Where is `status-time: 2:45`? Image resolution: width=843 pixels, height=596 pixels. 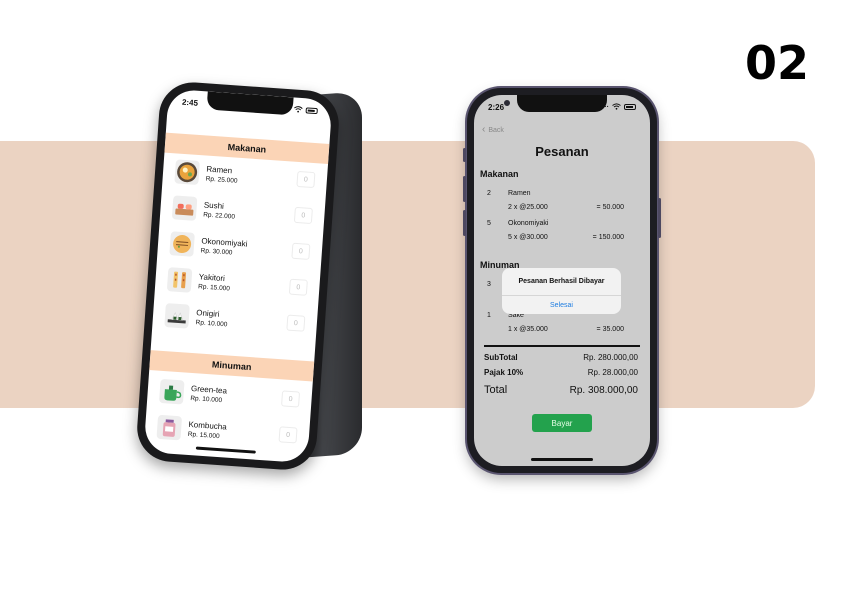 status-time: 2:45 is located at coordinates (190, 102).